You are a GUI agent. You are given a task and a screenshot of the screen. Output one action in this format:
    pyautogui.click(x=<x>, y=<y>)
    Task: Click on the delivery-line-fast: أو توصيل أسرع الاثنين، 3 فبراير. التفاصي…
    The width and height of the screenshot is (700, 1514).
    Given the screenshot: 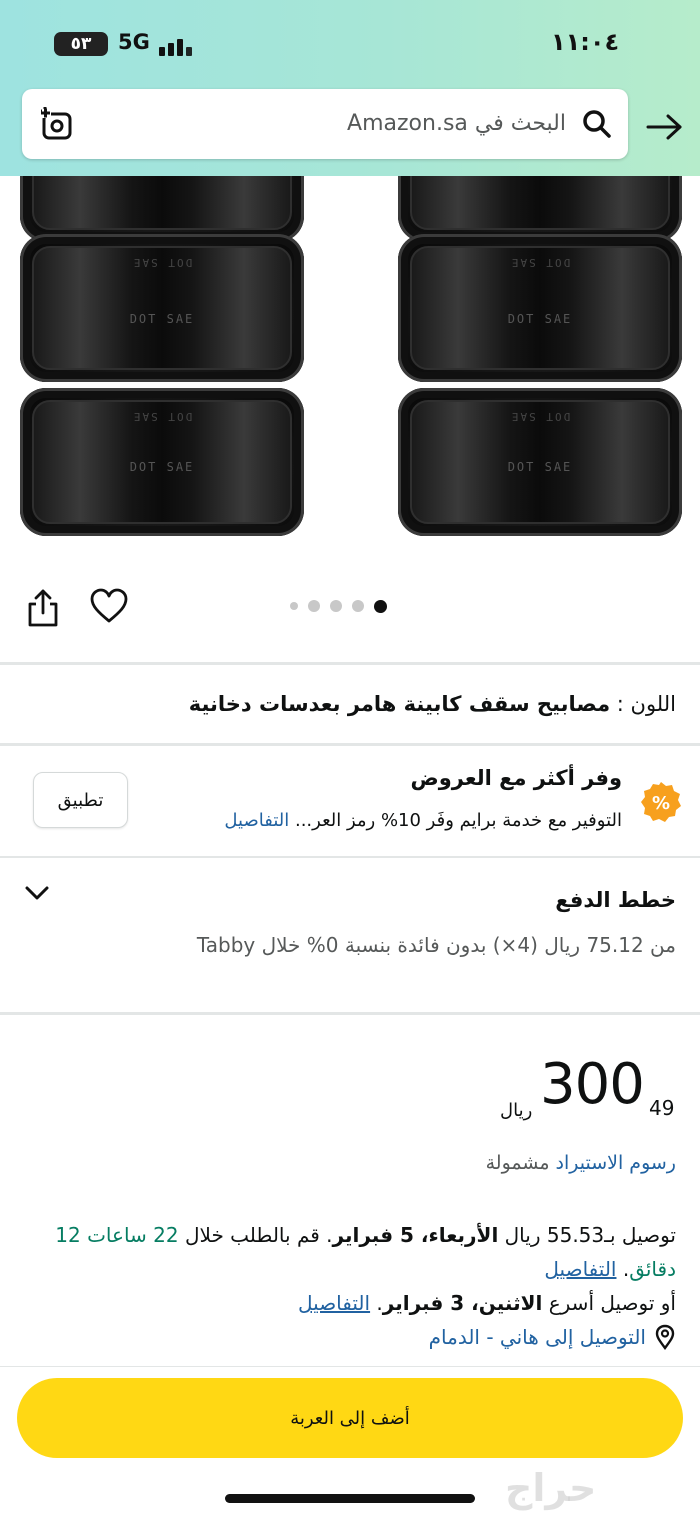 What is the action you would take?
    pyautogui.click(x=351, y=1303)
    